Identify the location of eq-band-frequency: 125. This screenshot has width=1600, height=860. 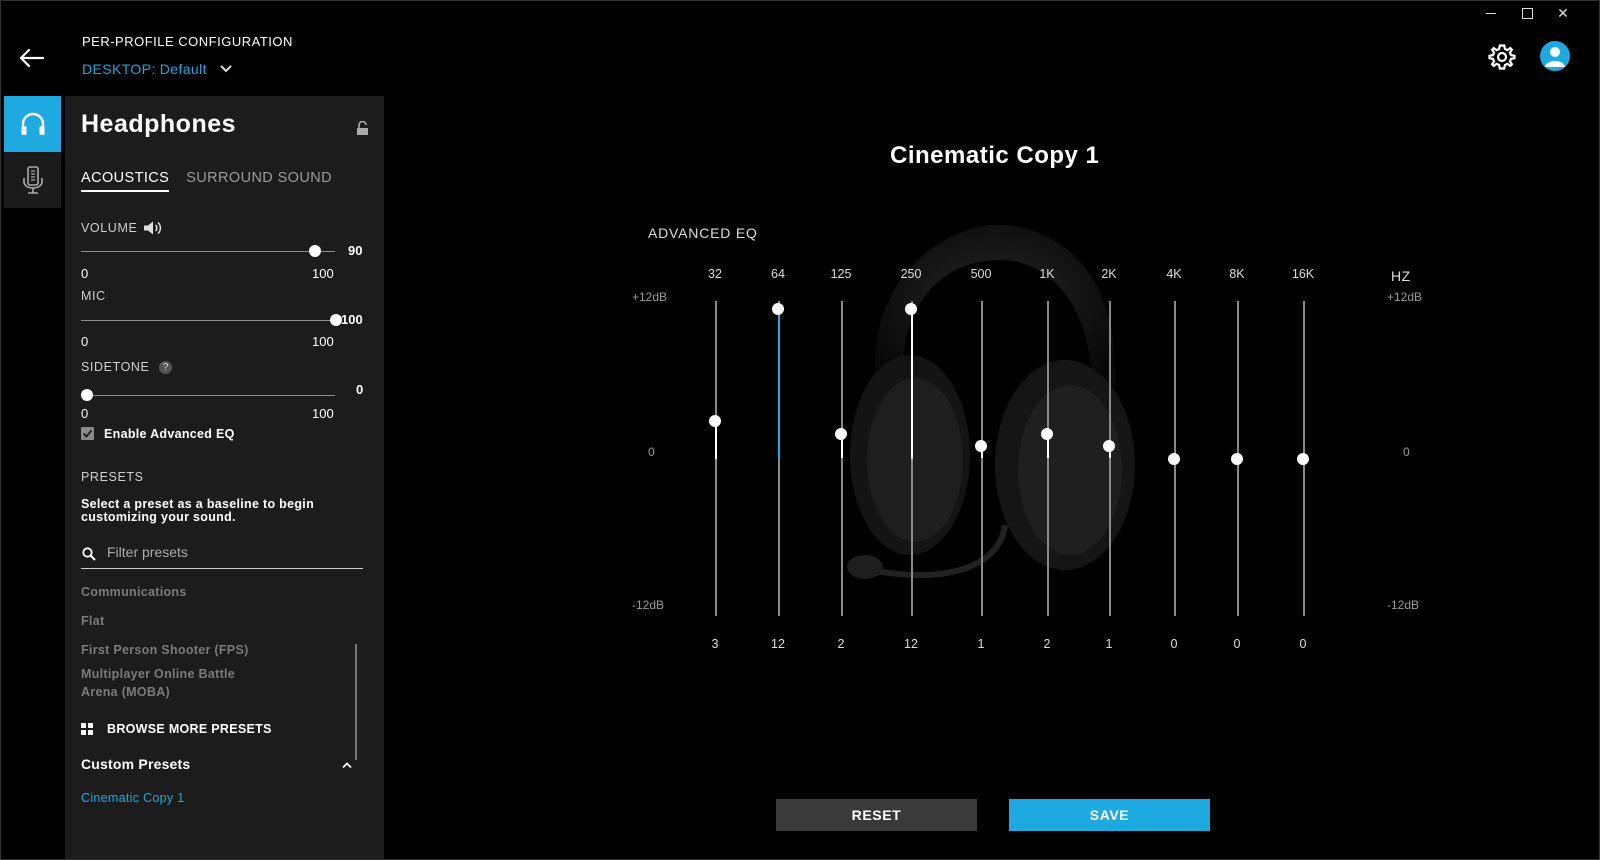
(841, 274).